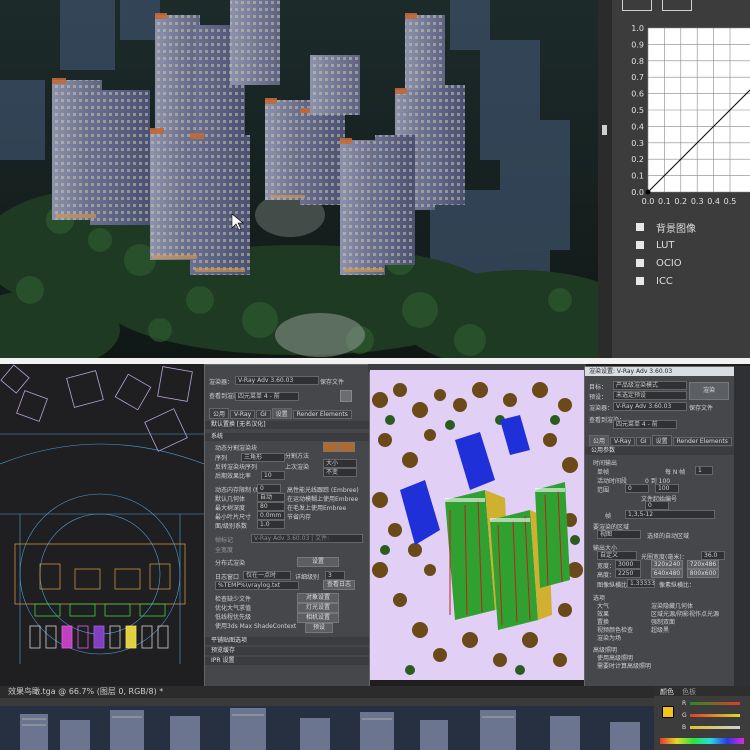 Image resolution: width=750 pixels, height=750 pixels. Describe the element at coordinates (681, 263) in the screenshot. I see `layer-item-ocio: OCIO` at that location.